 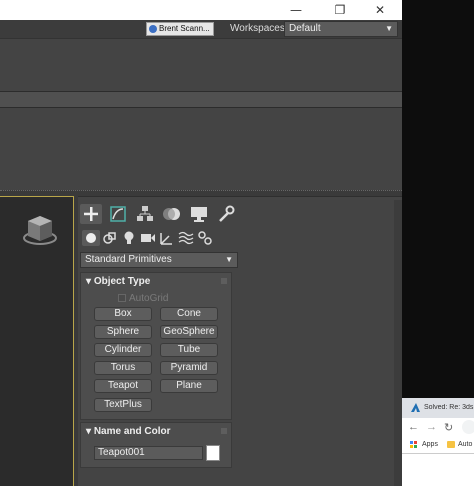 I want to click on create-tab, so click(x=91, y=214).